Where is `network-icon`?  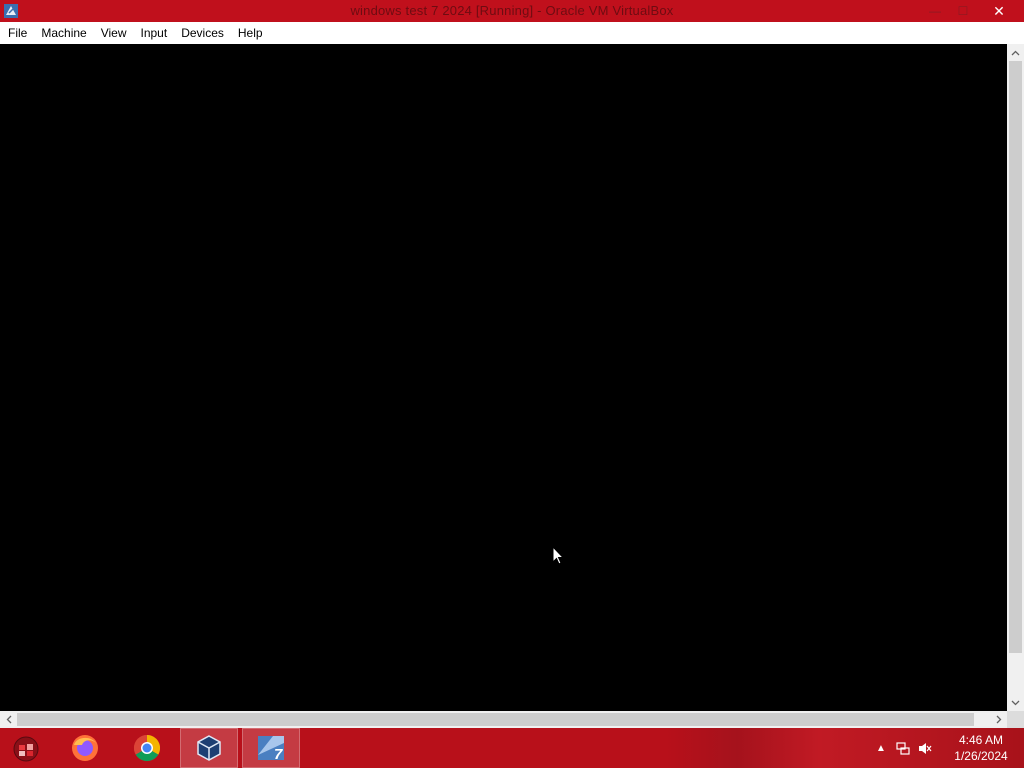 network-icon is located at coordinates (903, 748).